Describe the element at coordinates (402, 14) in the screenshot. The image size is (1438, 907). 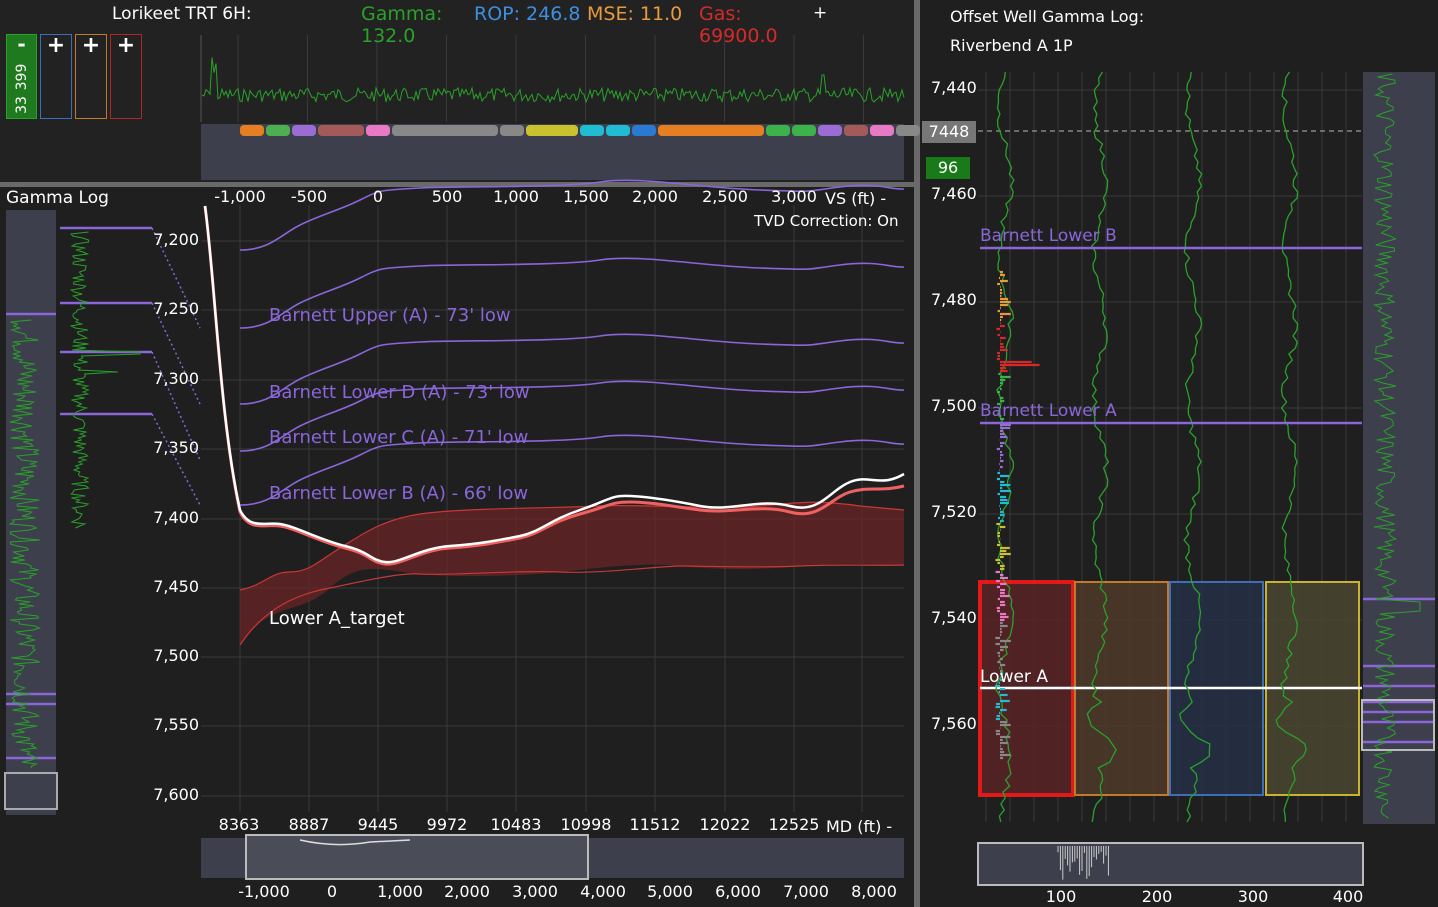
I see `gamma-label: Gamma:` at that location.